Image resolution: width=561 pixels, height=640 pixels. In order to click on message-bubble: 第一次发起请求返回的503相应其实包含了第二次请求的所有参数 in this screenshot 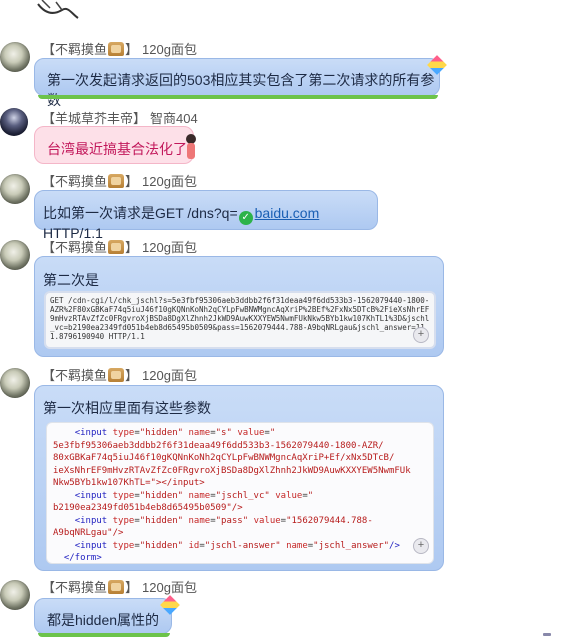, I will do `click(237, 83)`.